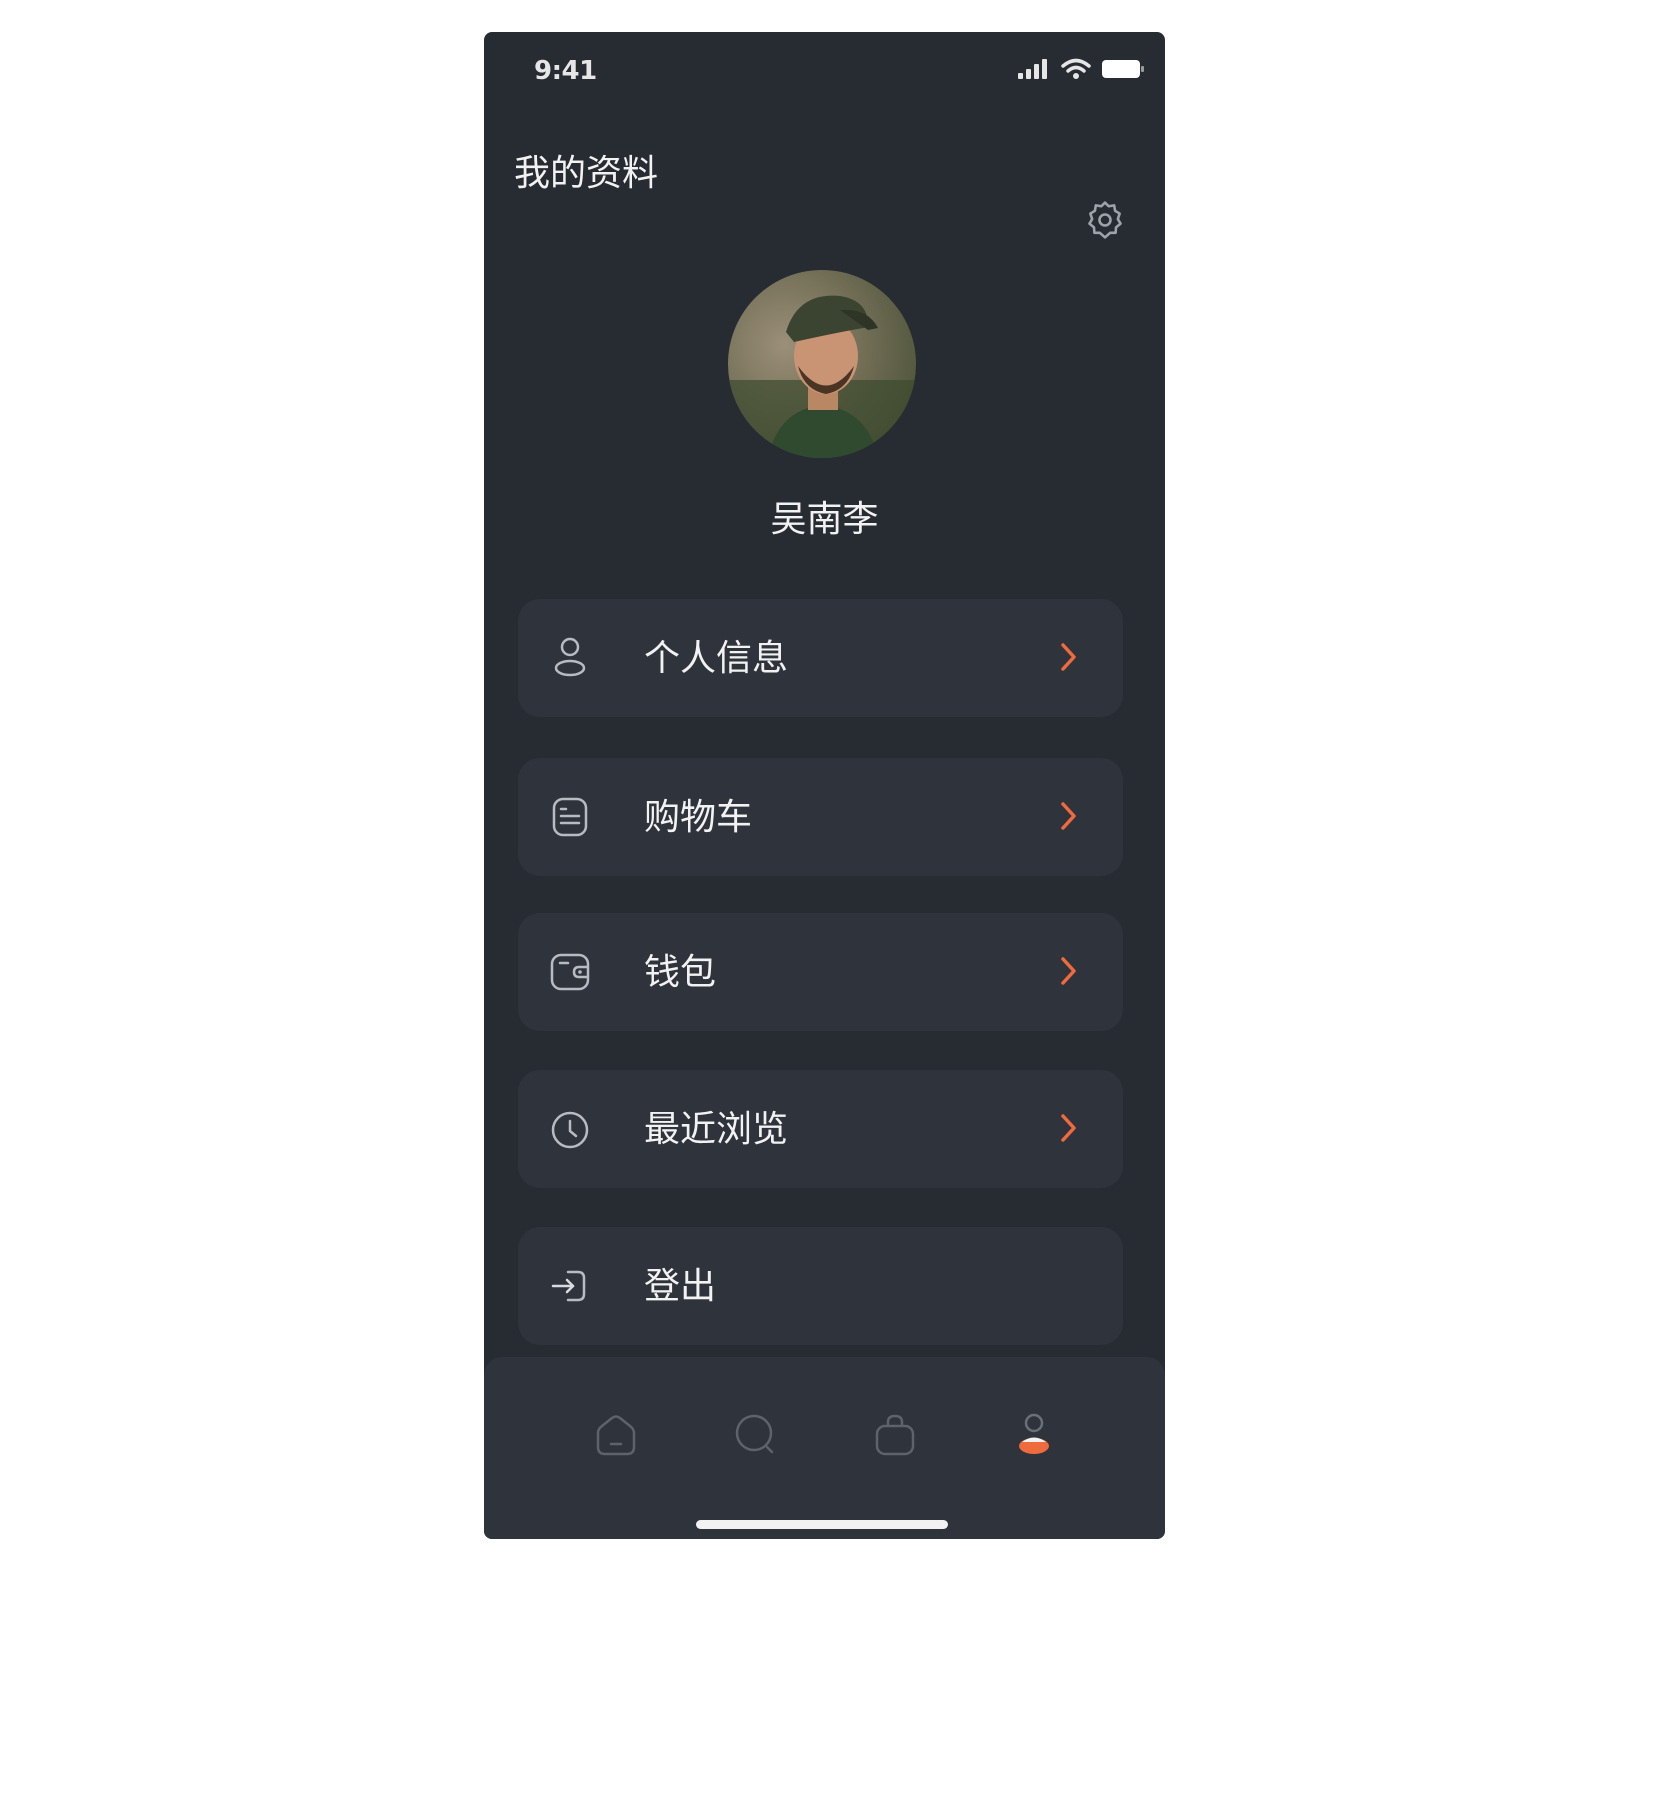  What do you see at coordinates (824, 519) in the screenshot?
I see `user-name: 吴南李` at bounding box center [824, 519].